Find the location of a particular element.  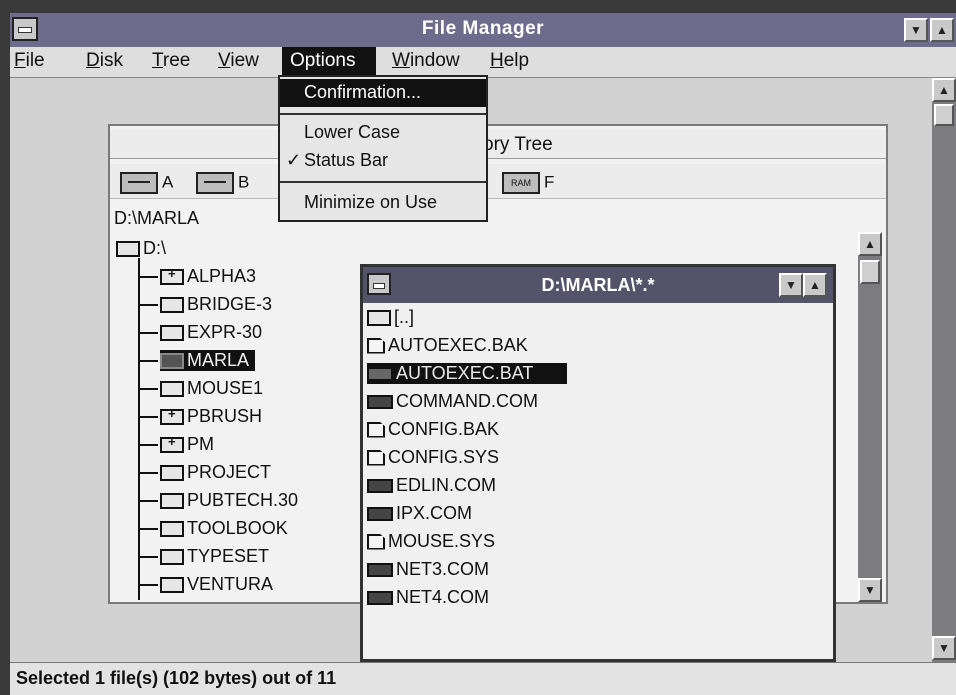

menu-item-label: Minimize on Use is located at coordinates (371, 202).